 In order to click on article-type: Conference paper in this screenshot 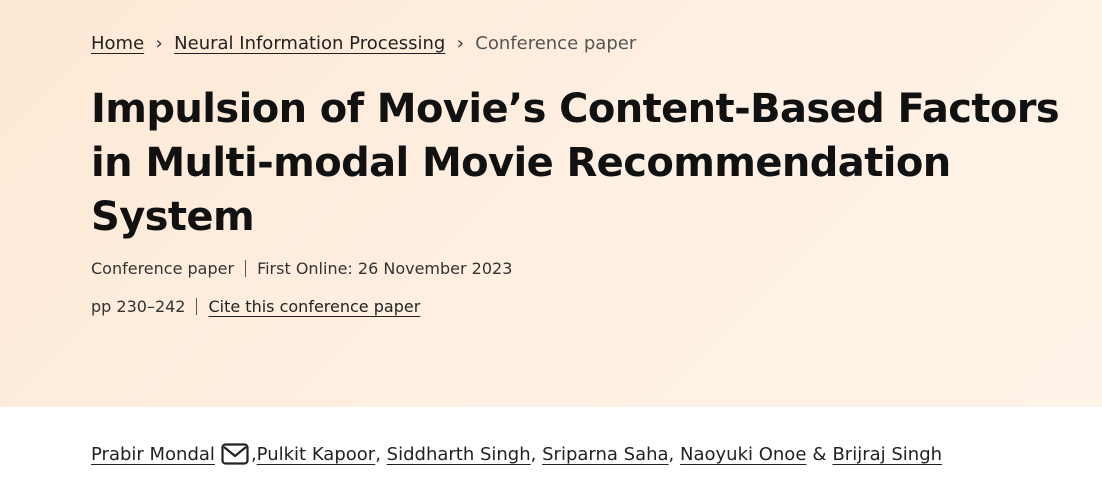, I will do `click(163, 268)`.